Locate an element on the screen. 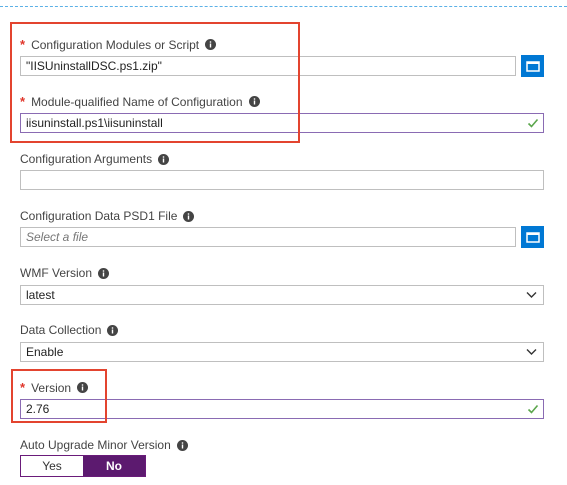 Image resolution: width=567 pixels, height=485 pixels. config-script-file-button is located at coordinates (532, 66).